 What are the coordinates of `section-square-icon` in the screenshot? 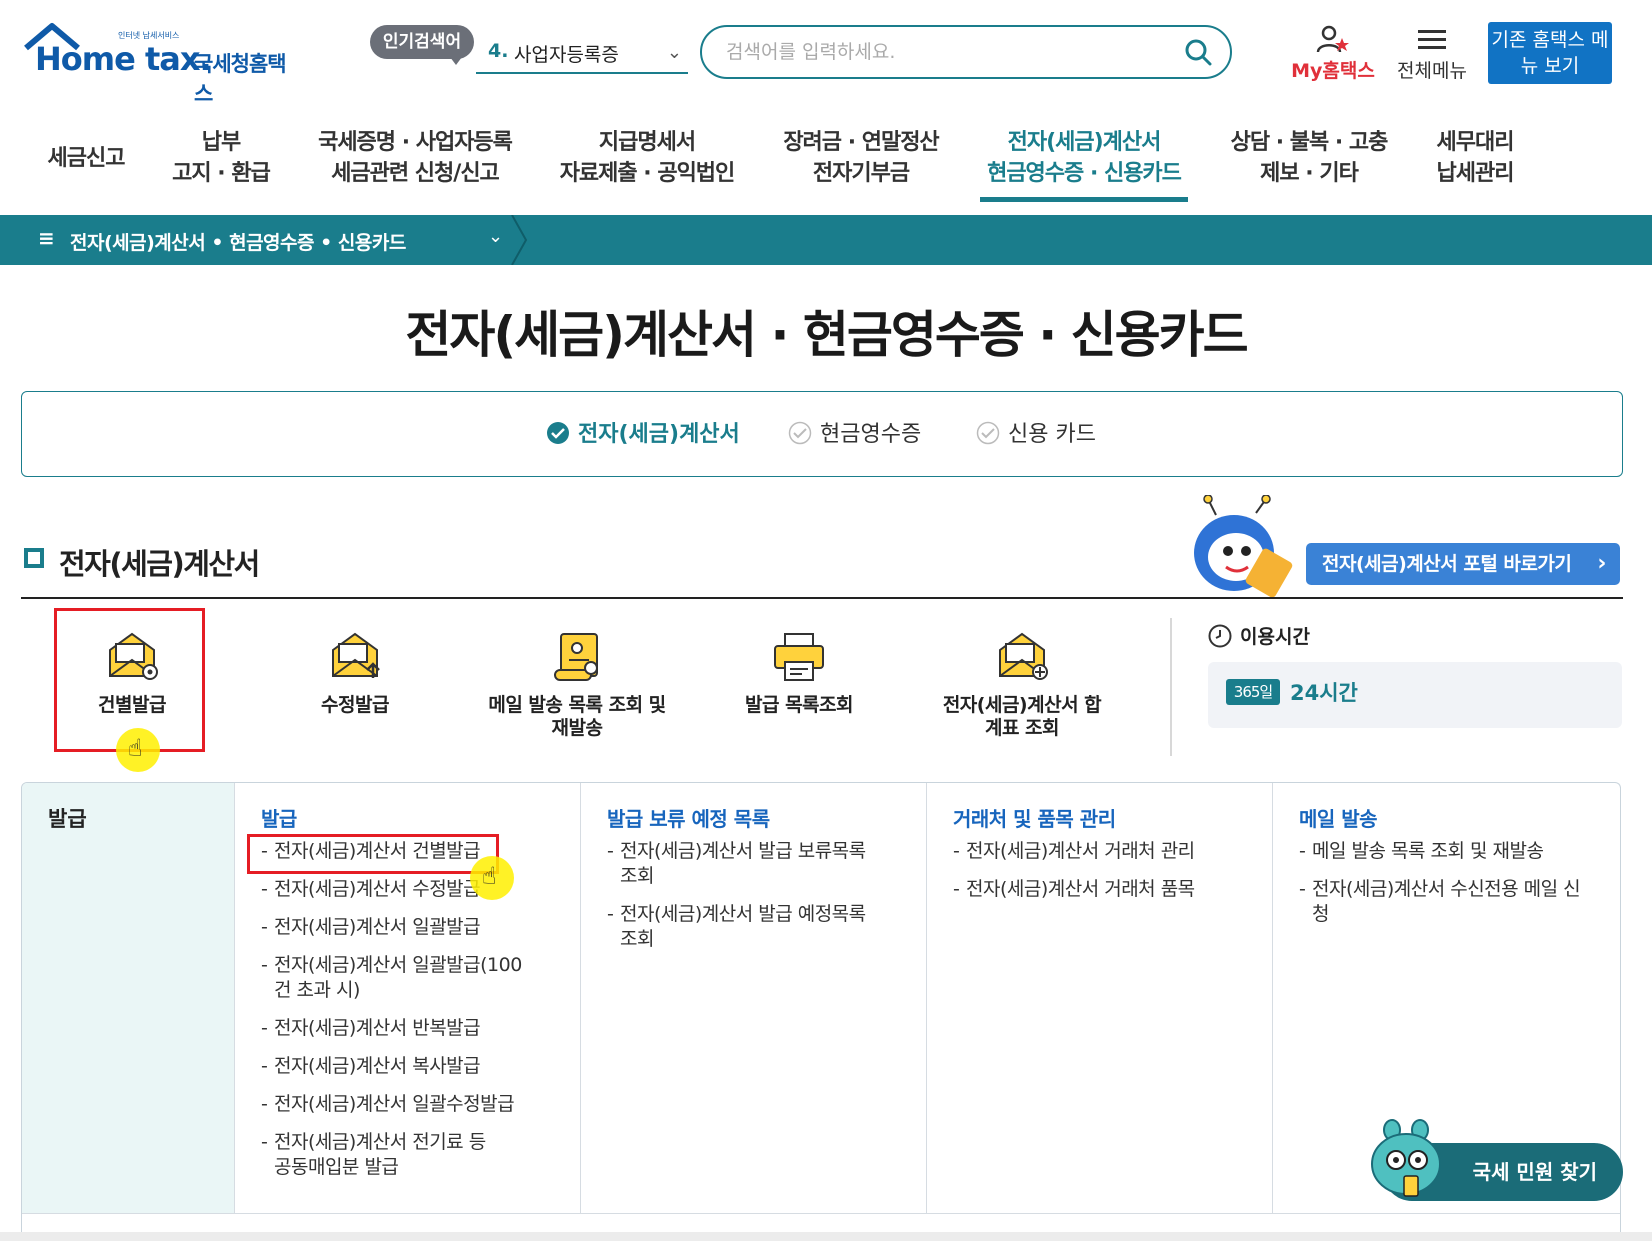 It's located at (34, 558).